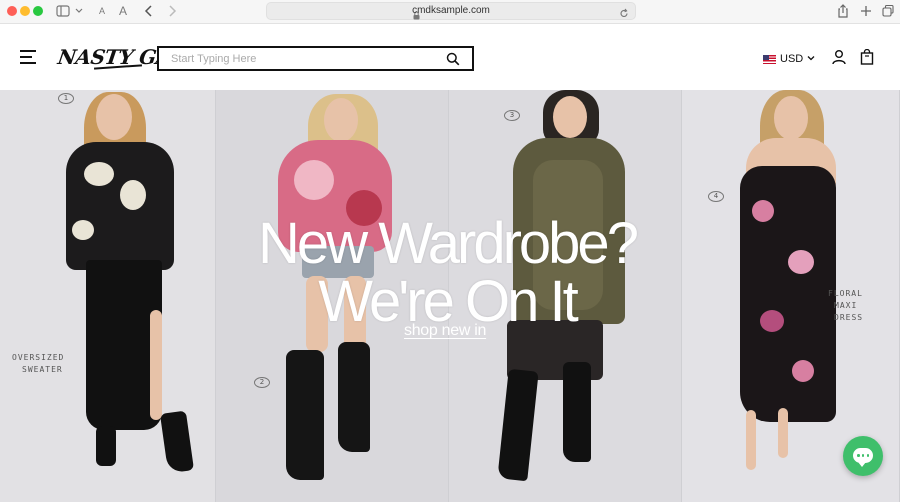  I want to click on minimize-window-button, so click(25, 11).